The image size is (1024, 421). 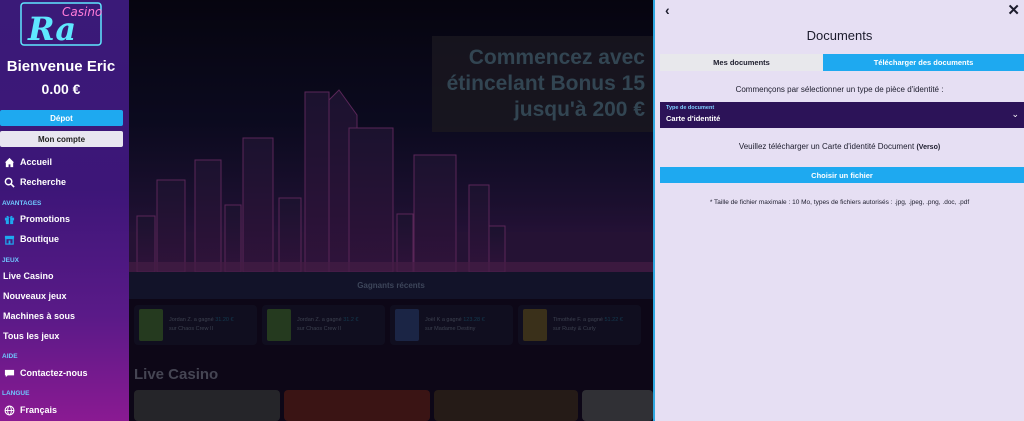 What do you see at coordinates (16, 393) in the screenshot?
I see `section-language: LANGUE` at bounding box center [16, 393].